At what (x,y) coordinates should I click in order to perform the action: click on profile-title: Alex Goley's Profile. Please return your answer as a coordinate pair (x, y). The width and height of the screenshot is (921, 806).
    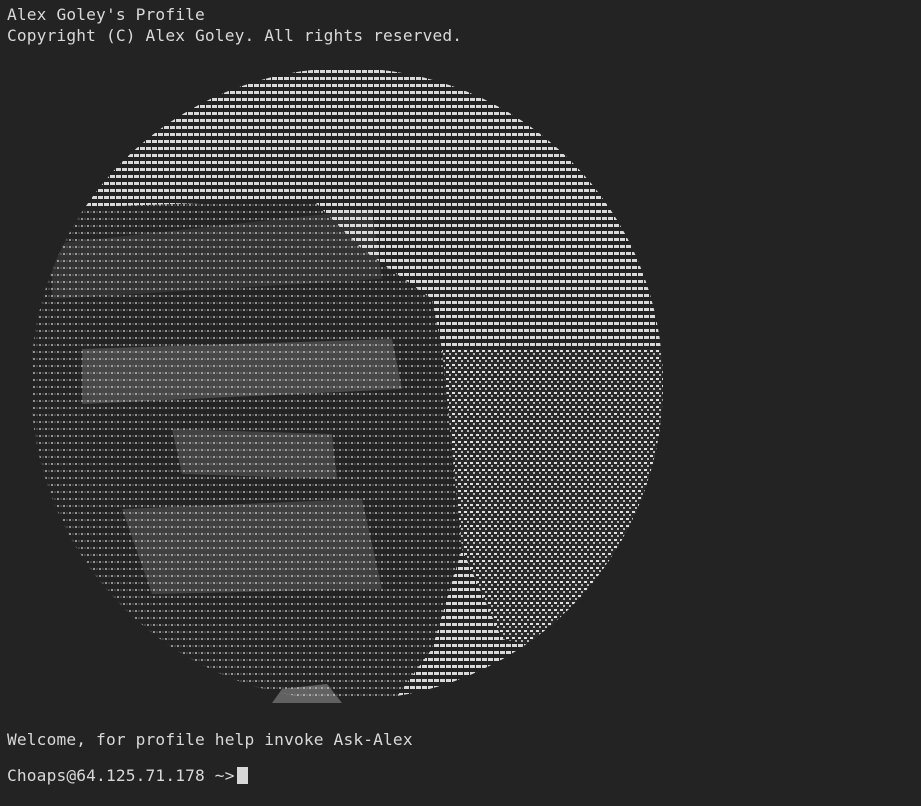
    Looking at the image, I should click on (106, 14).